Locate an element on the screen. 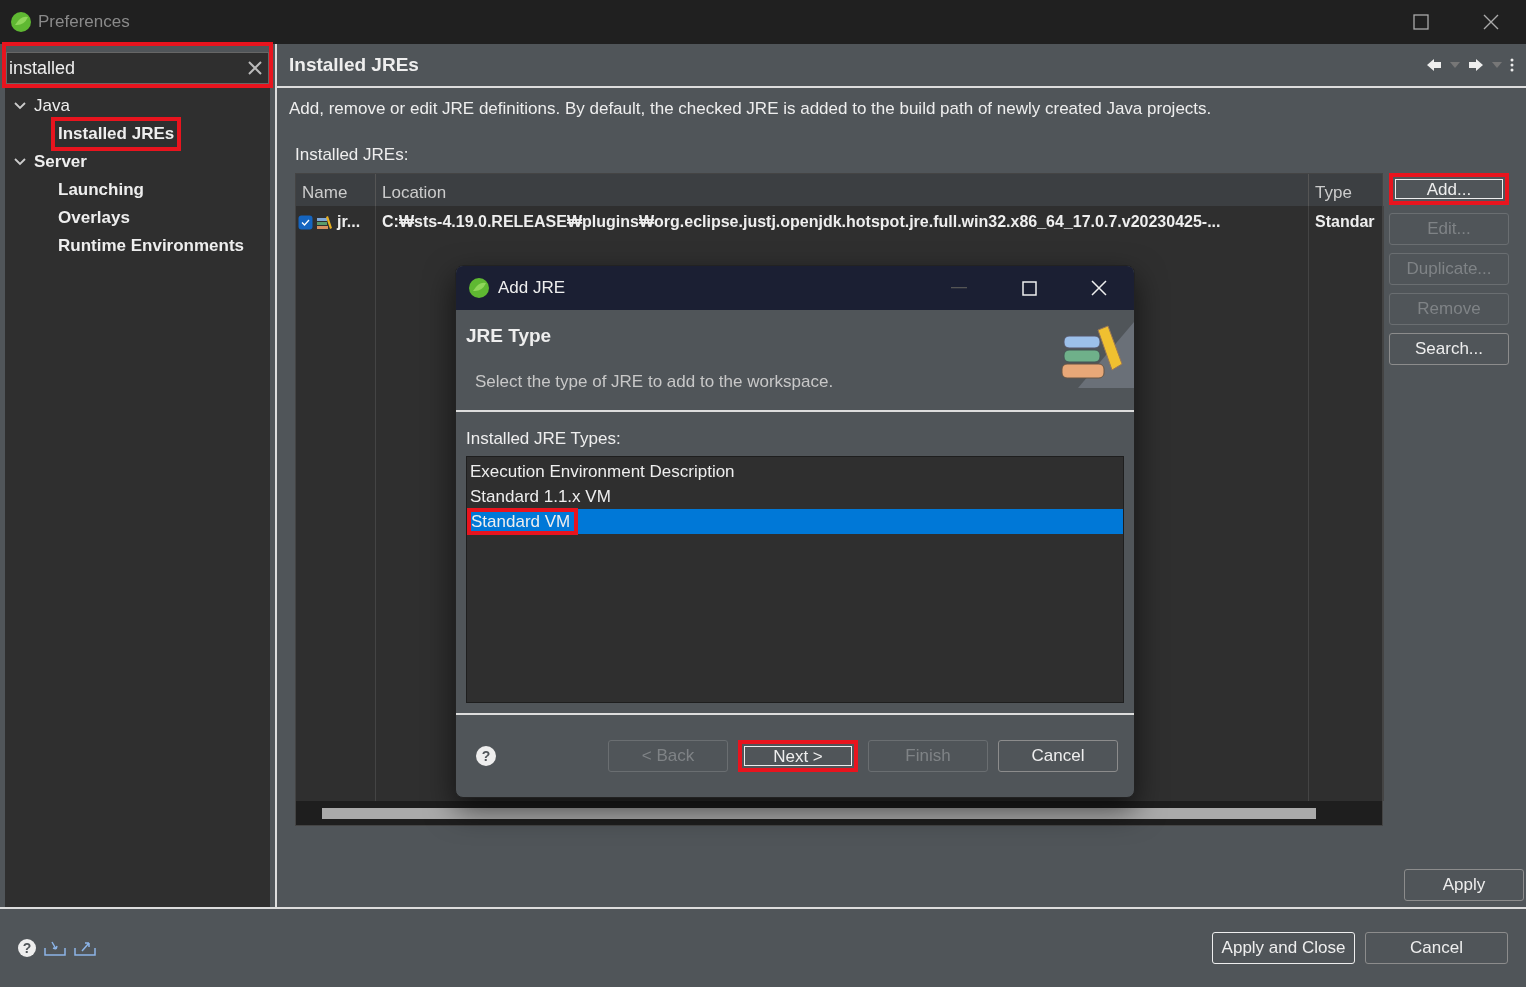  dialog-heading: JRE Type is located at coordinates (509, 336).